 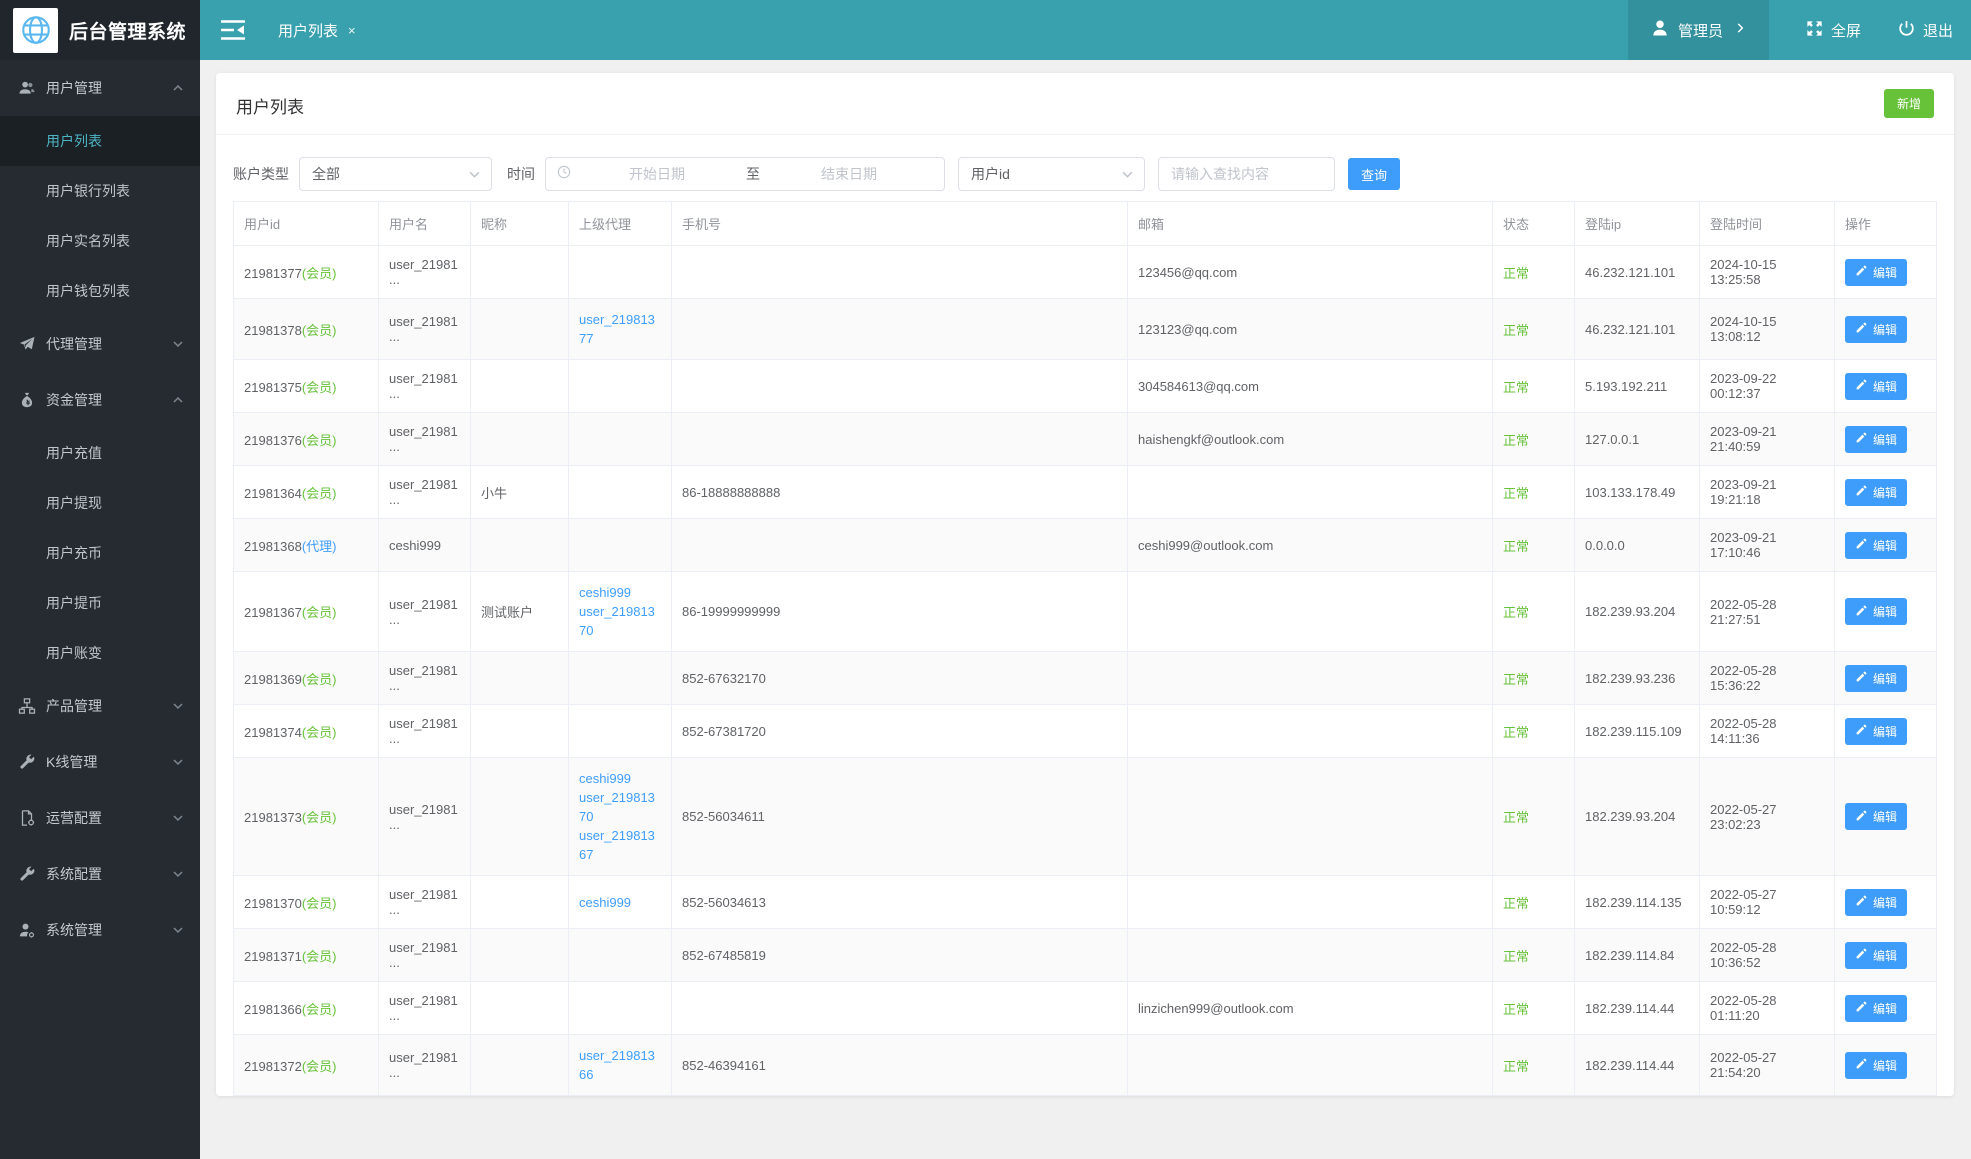 What do you see at coordinates (1310, 223) in the screenshot?
I see `column-header: 邮箱` at bounding box center [1310, 223].